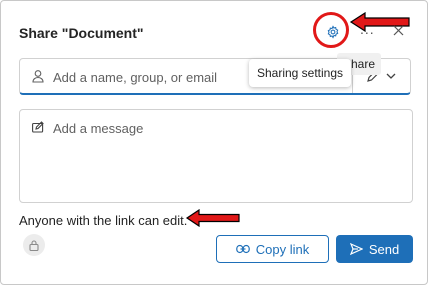  What do you see at coordinates (391, 76) in the screenshot?
I see `chevron-down-icon` at bounding box center [391, 76].